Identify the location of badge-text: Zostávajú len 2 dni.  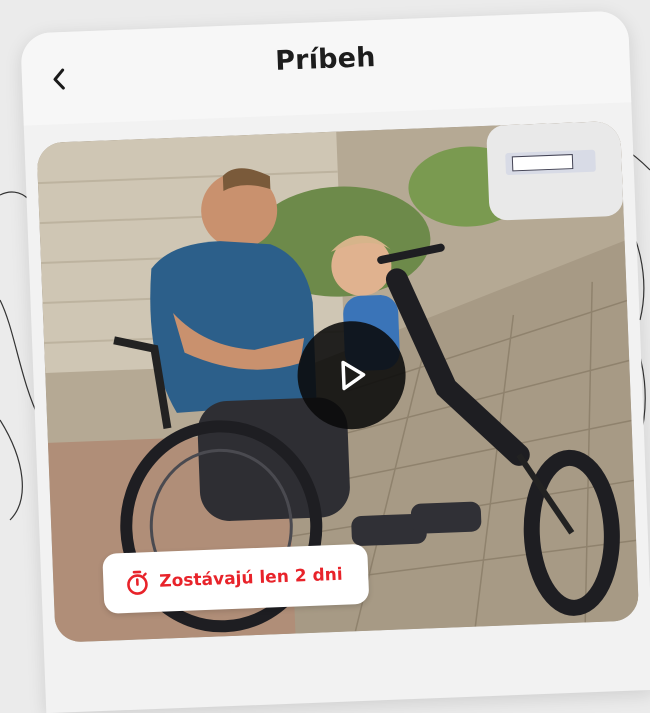
(251, 578).